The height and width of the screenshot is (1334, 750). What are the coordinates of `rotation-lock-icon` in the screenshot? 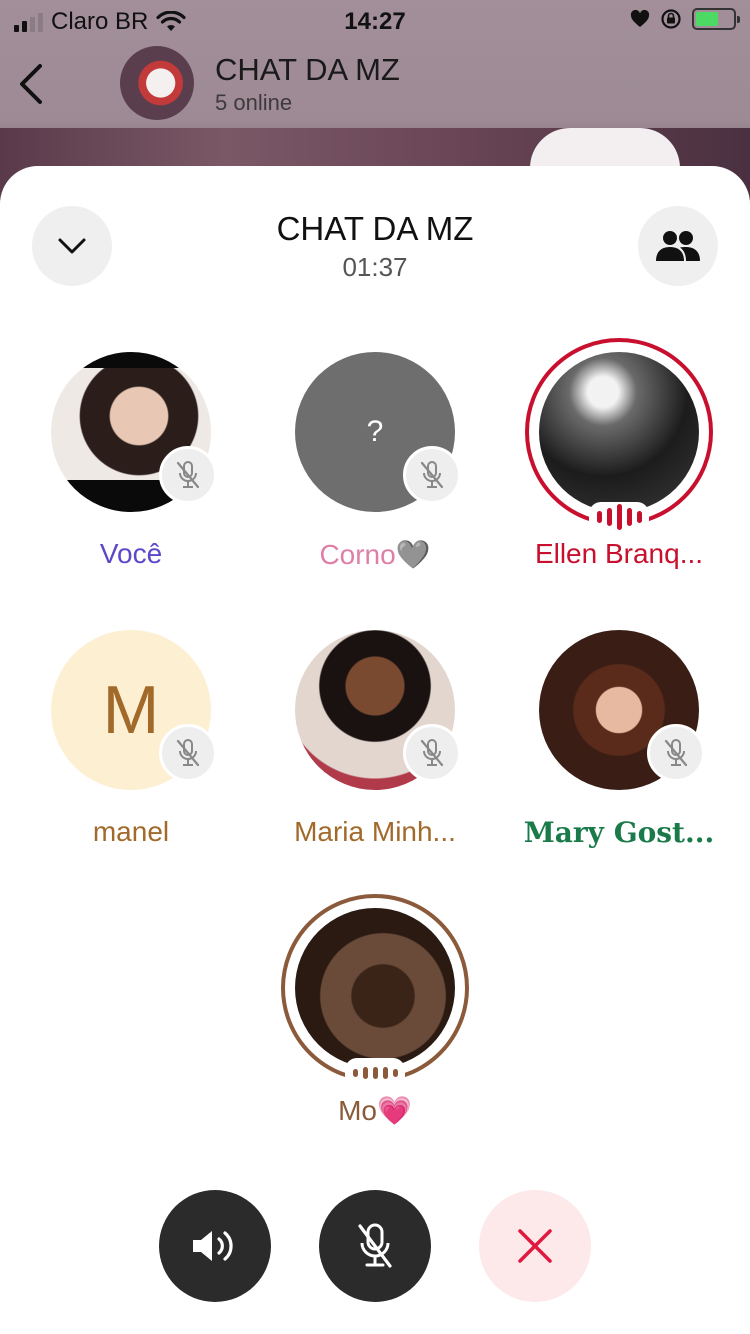 It's located at (671, 19).